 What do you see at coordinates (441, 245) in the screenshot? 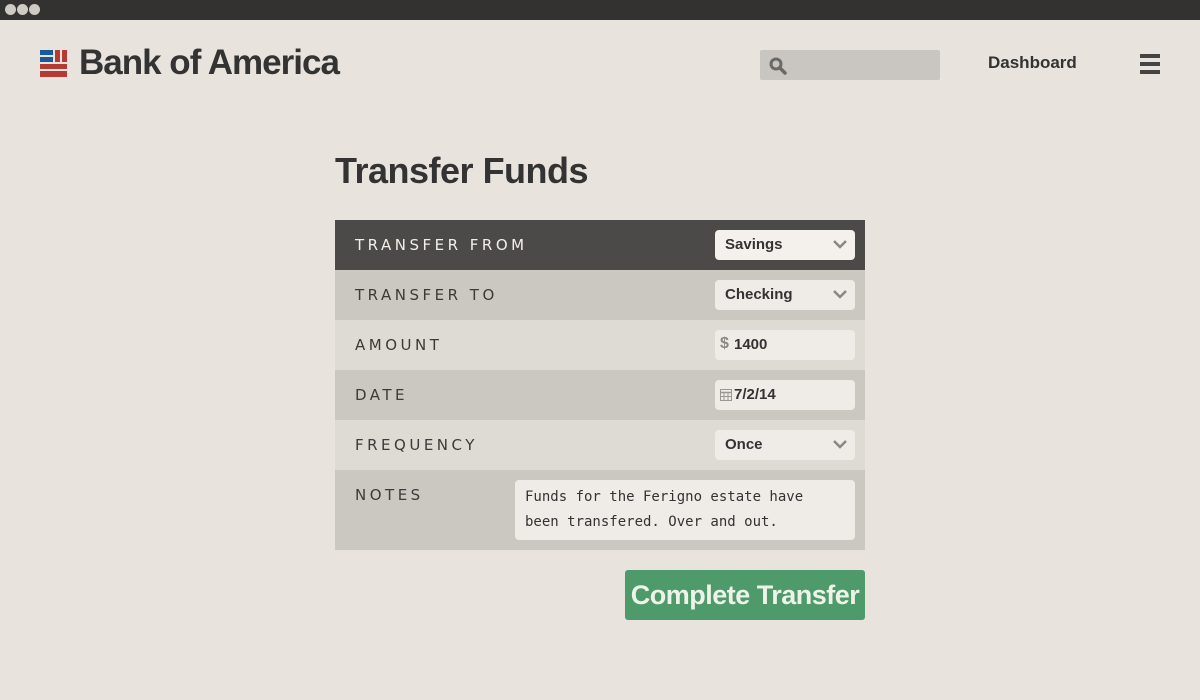
I see `transfer-from-label: TRANSFER FROM` at bounding box center [441, 245].